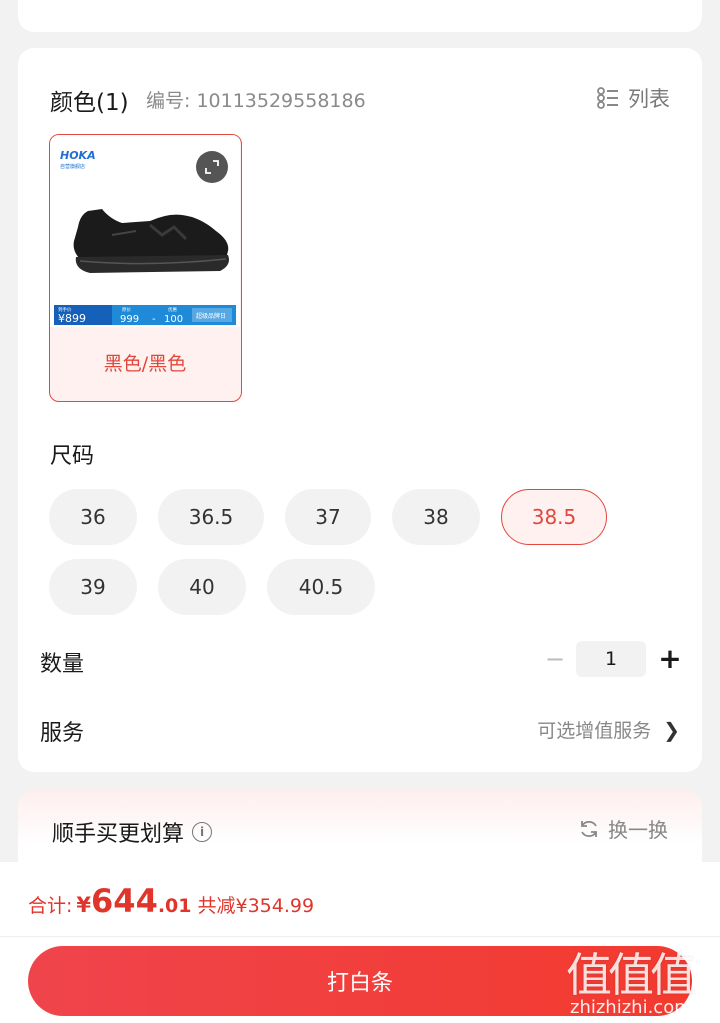 The width and height of the screenshot is (720, 1023). I want to click on quantity-increase-button: +, so click(670, 658).